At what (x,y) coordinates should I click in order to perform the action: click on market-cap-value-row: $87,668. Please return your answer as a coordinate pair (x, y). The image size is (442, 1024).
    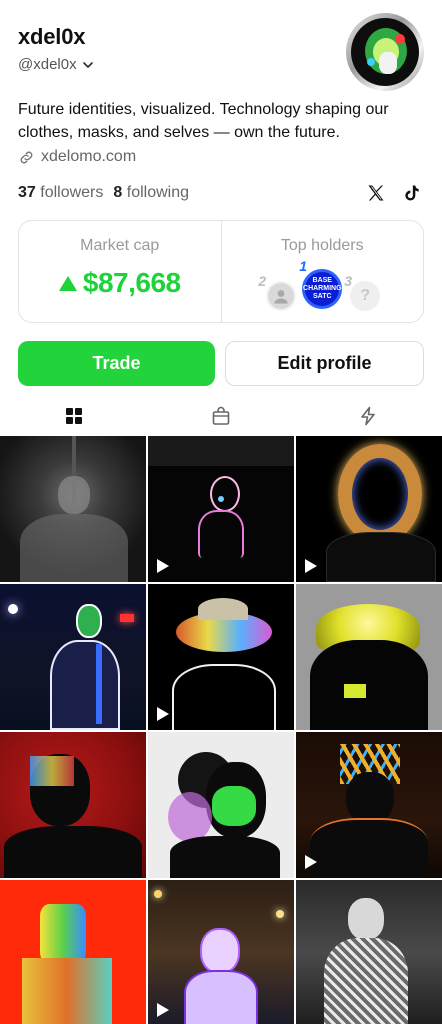
    Looking at the image, I should click on (119, 283).